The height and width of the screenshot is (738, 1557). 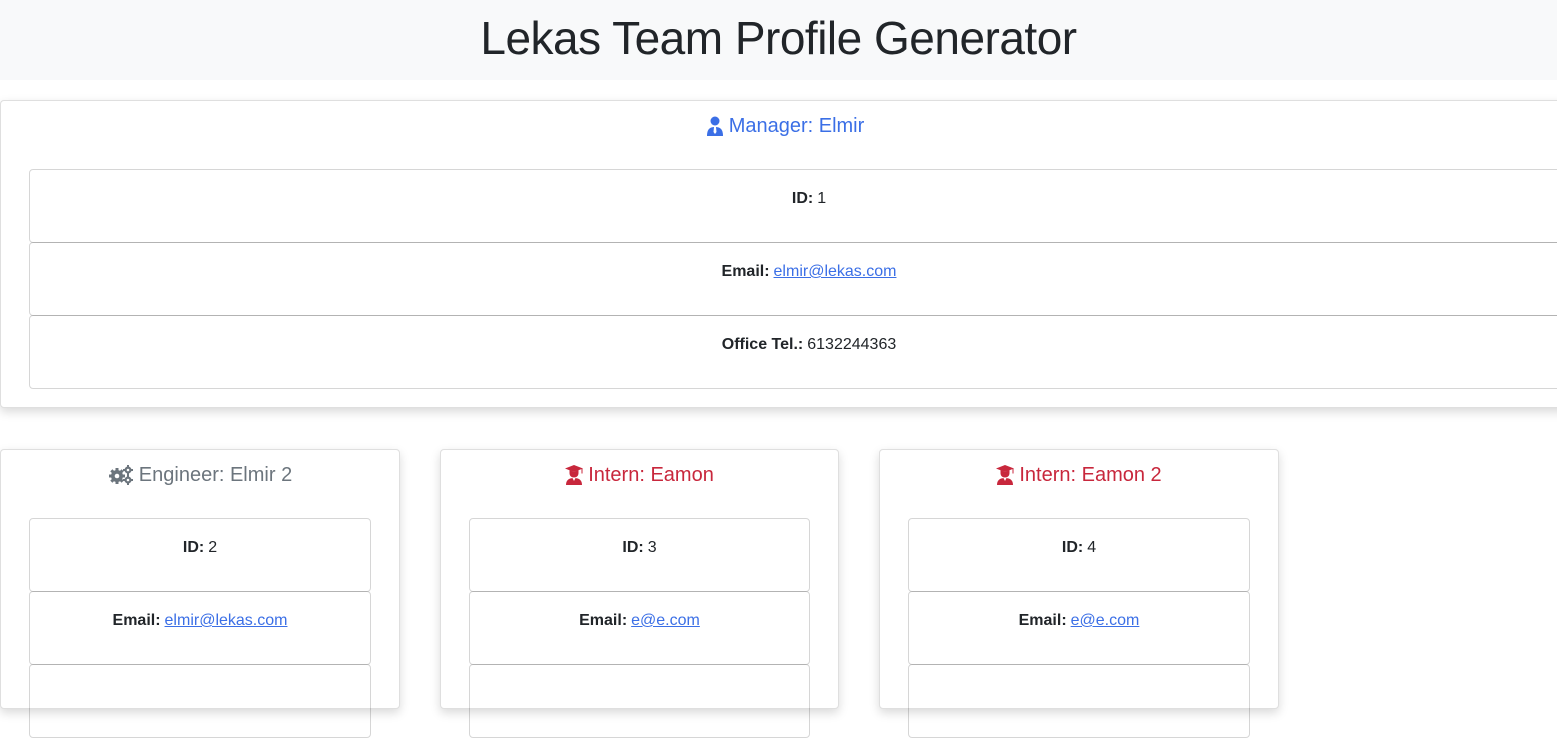 I want to click on intern-card: Intern: Eamon 2 ID: 4 Email: e@e.com, so click(x=1079, y=593).